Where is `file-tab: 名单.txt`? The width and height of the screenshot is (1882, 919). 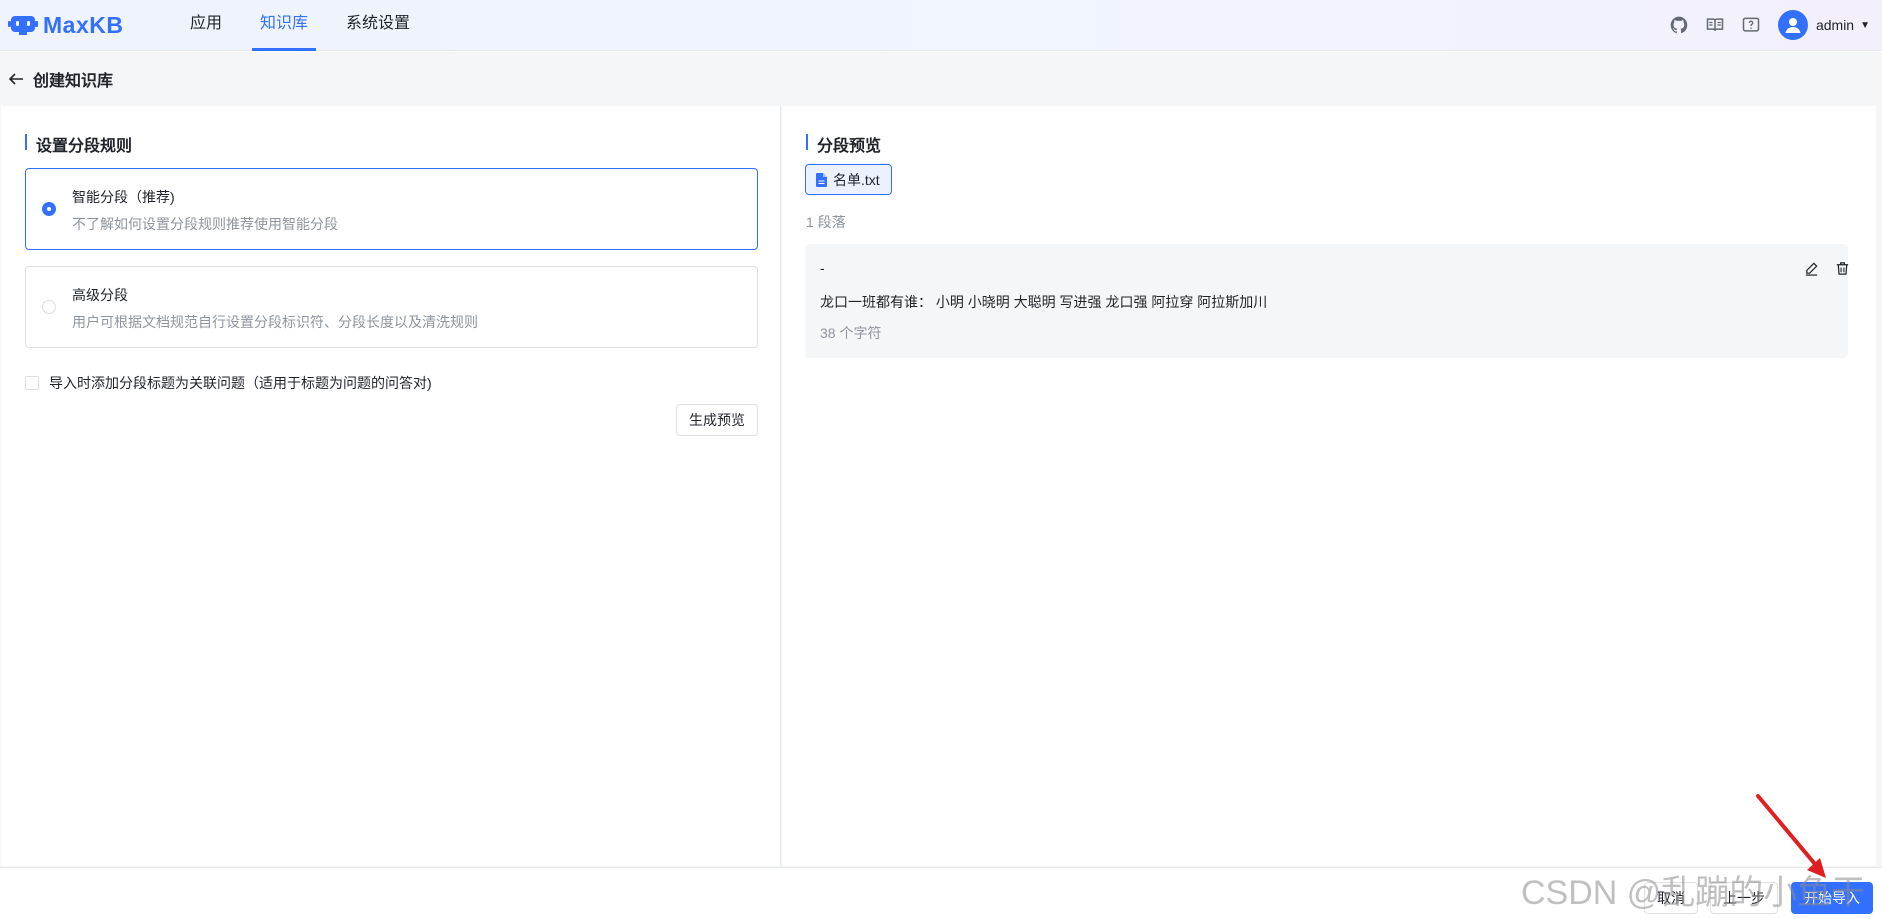
file-tab: 名单.txt is located at coordinates (848, 179).